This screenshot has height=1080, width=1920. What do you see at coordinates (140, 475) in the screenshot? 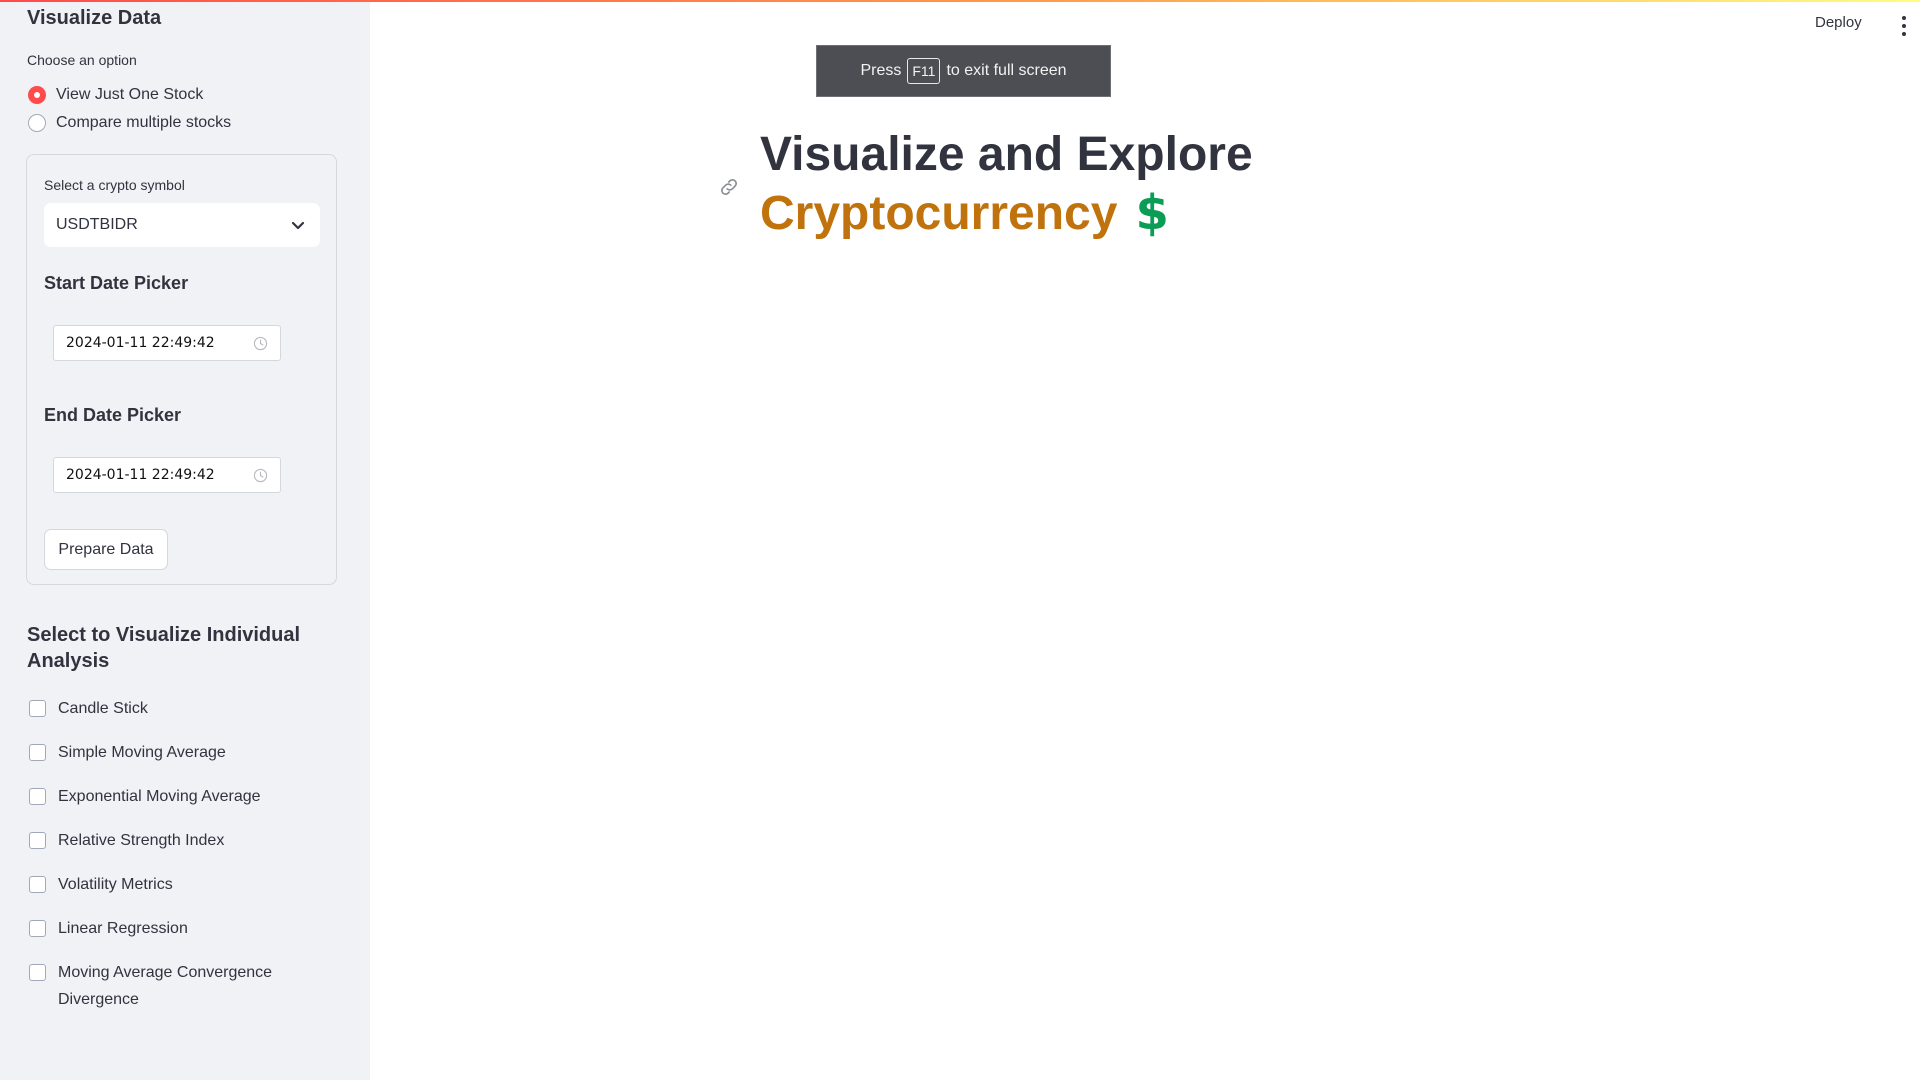
I see `end-date-value: 2024-01-11 22:49:42` at bounding box center [140, 475].